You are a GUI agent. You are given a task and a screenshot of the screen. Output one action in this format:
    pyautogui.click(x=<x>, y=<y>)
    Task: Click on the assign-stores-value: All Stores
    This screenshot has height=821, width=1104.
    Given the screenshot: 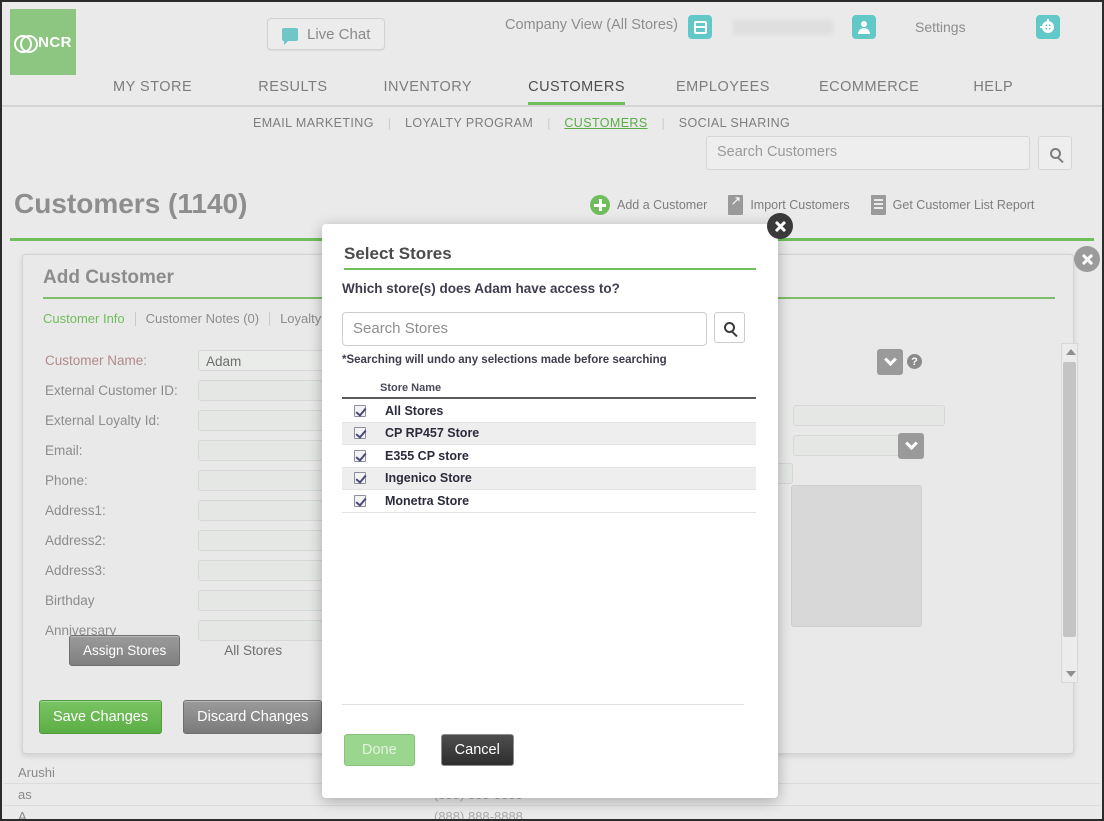 What is the action you would take?
    pyautogui.click(x=253, y=650)
    